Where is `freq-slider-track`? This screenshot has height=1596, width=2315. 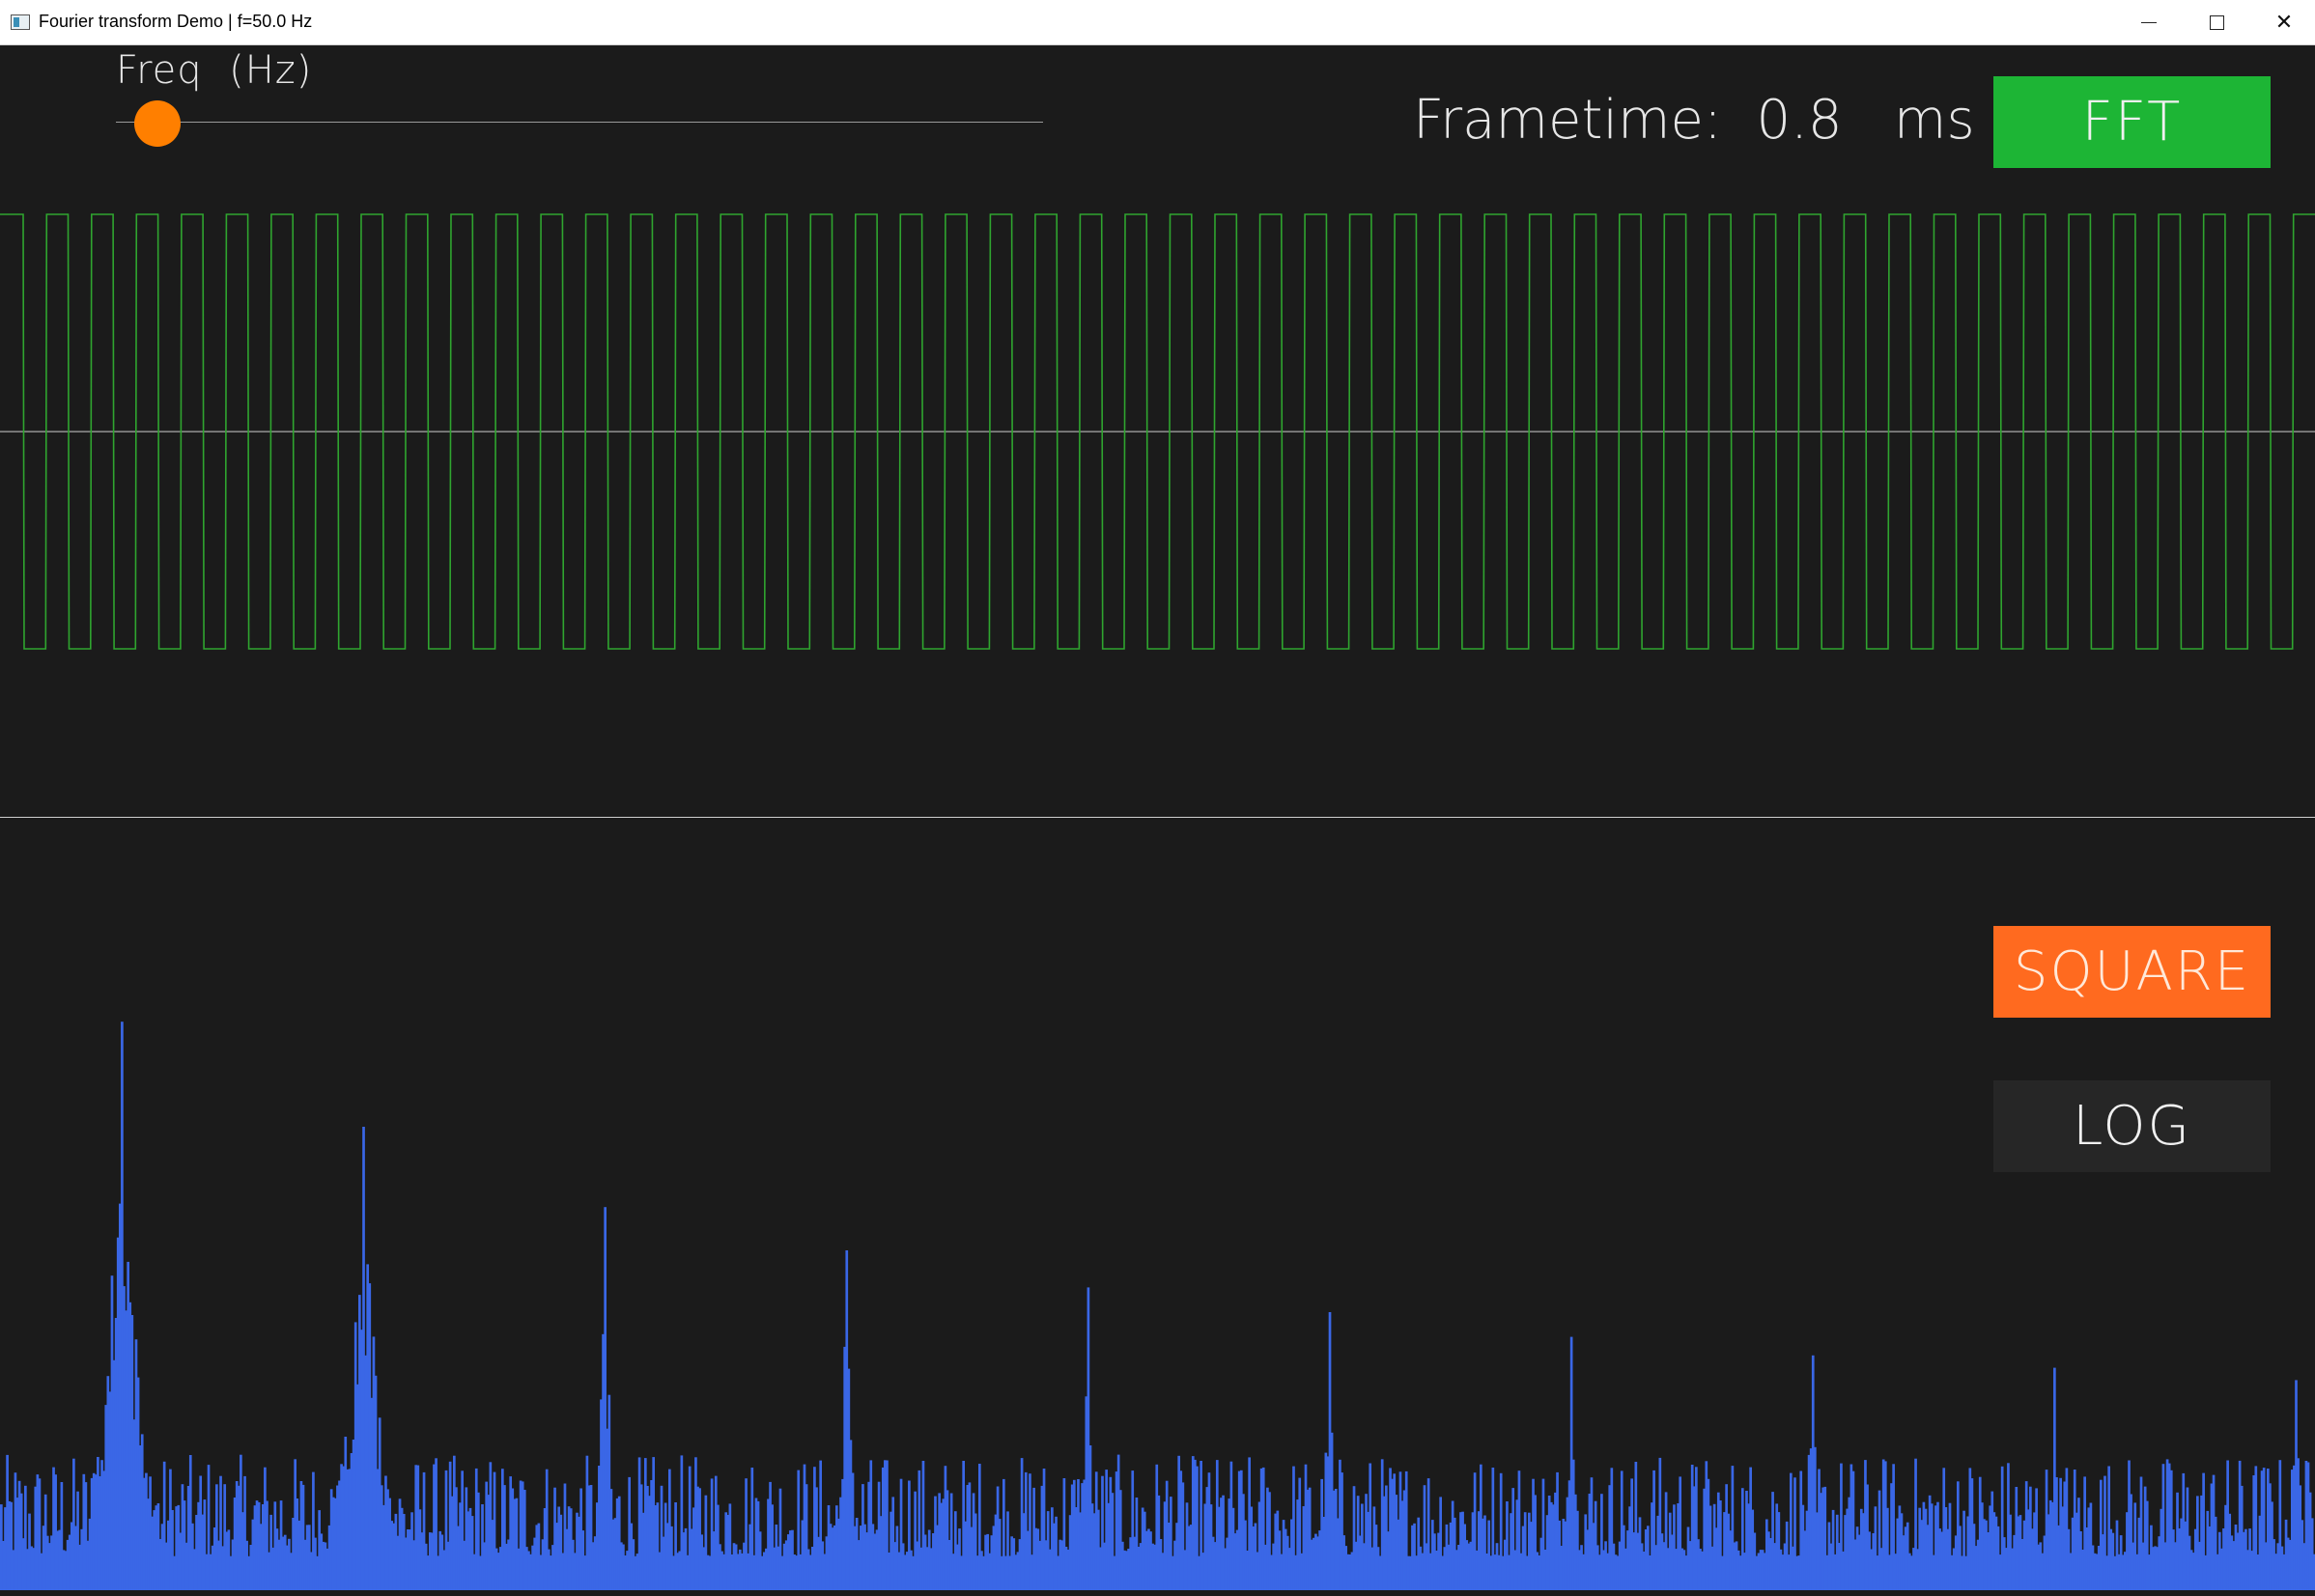 freq-slider-track is located at coordinates (579, 123).